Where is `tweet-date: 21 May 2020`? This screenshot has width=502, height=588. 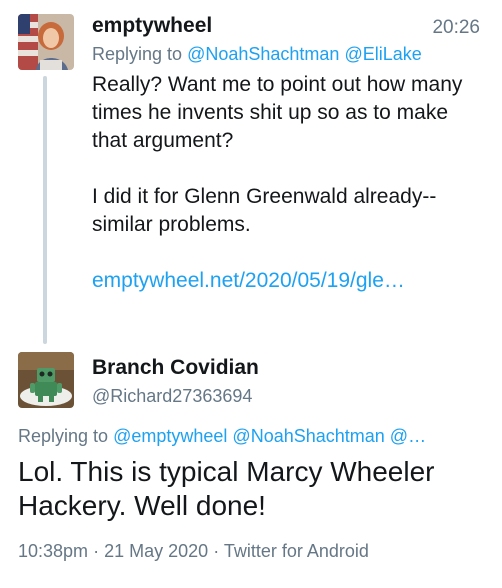 tweet-date: 21 May 2020 is located at coordinates (156, 551).